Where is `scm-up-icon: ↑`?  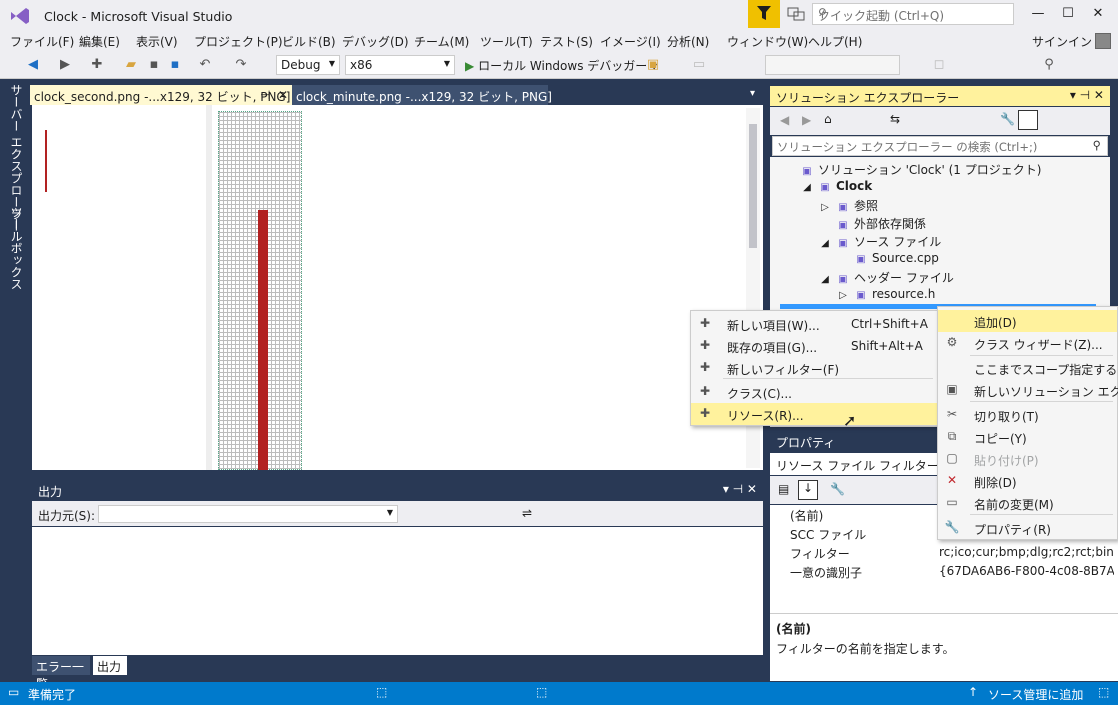 scm-up-icon: ↑ is located at coordinates (973, 692).